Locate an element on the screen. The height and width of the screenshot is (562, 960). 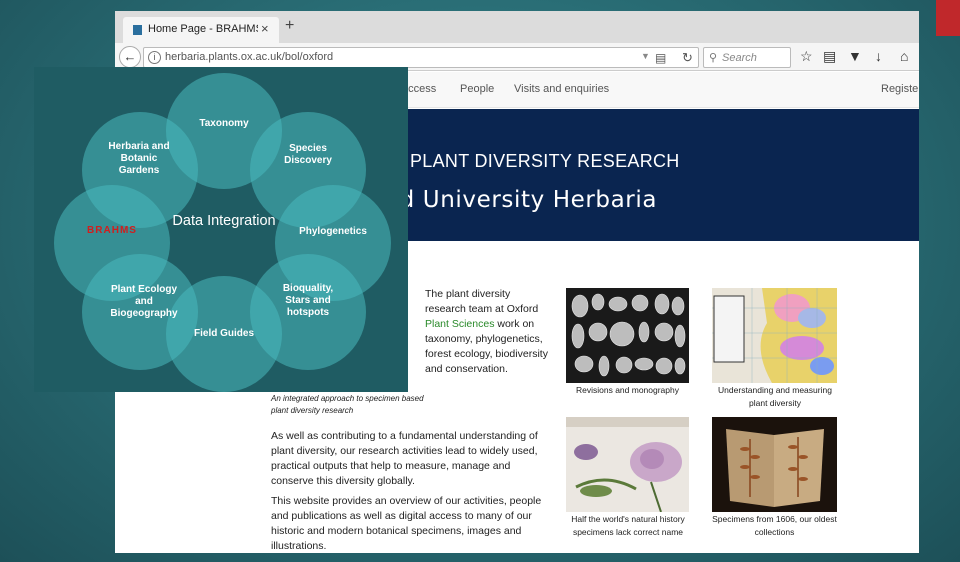
url-text: herbaria.plants.ox.ac.uk/bol/oxford is located at coordinates (249, 57).